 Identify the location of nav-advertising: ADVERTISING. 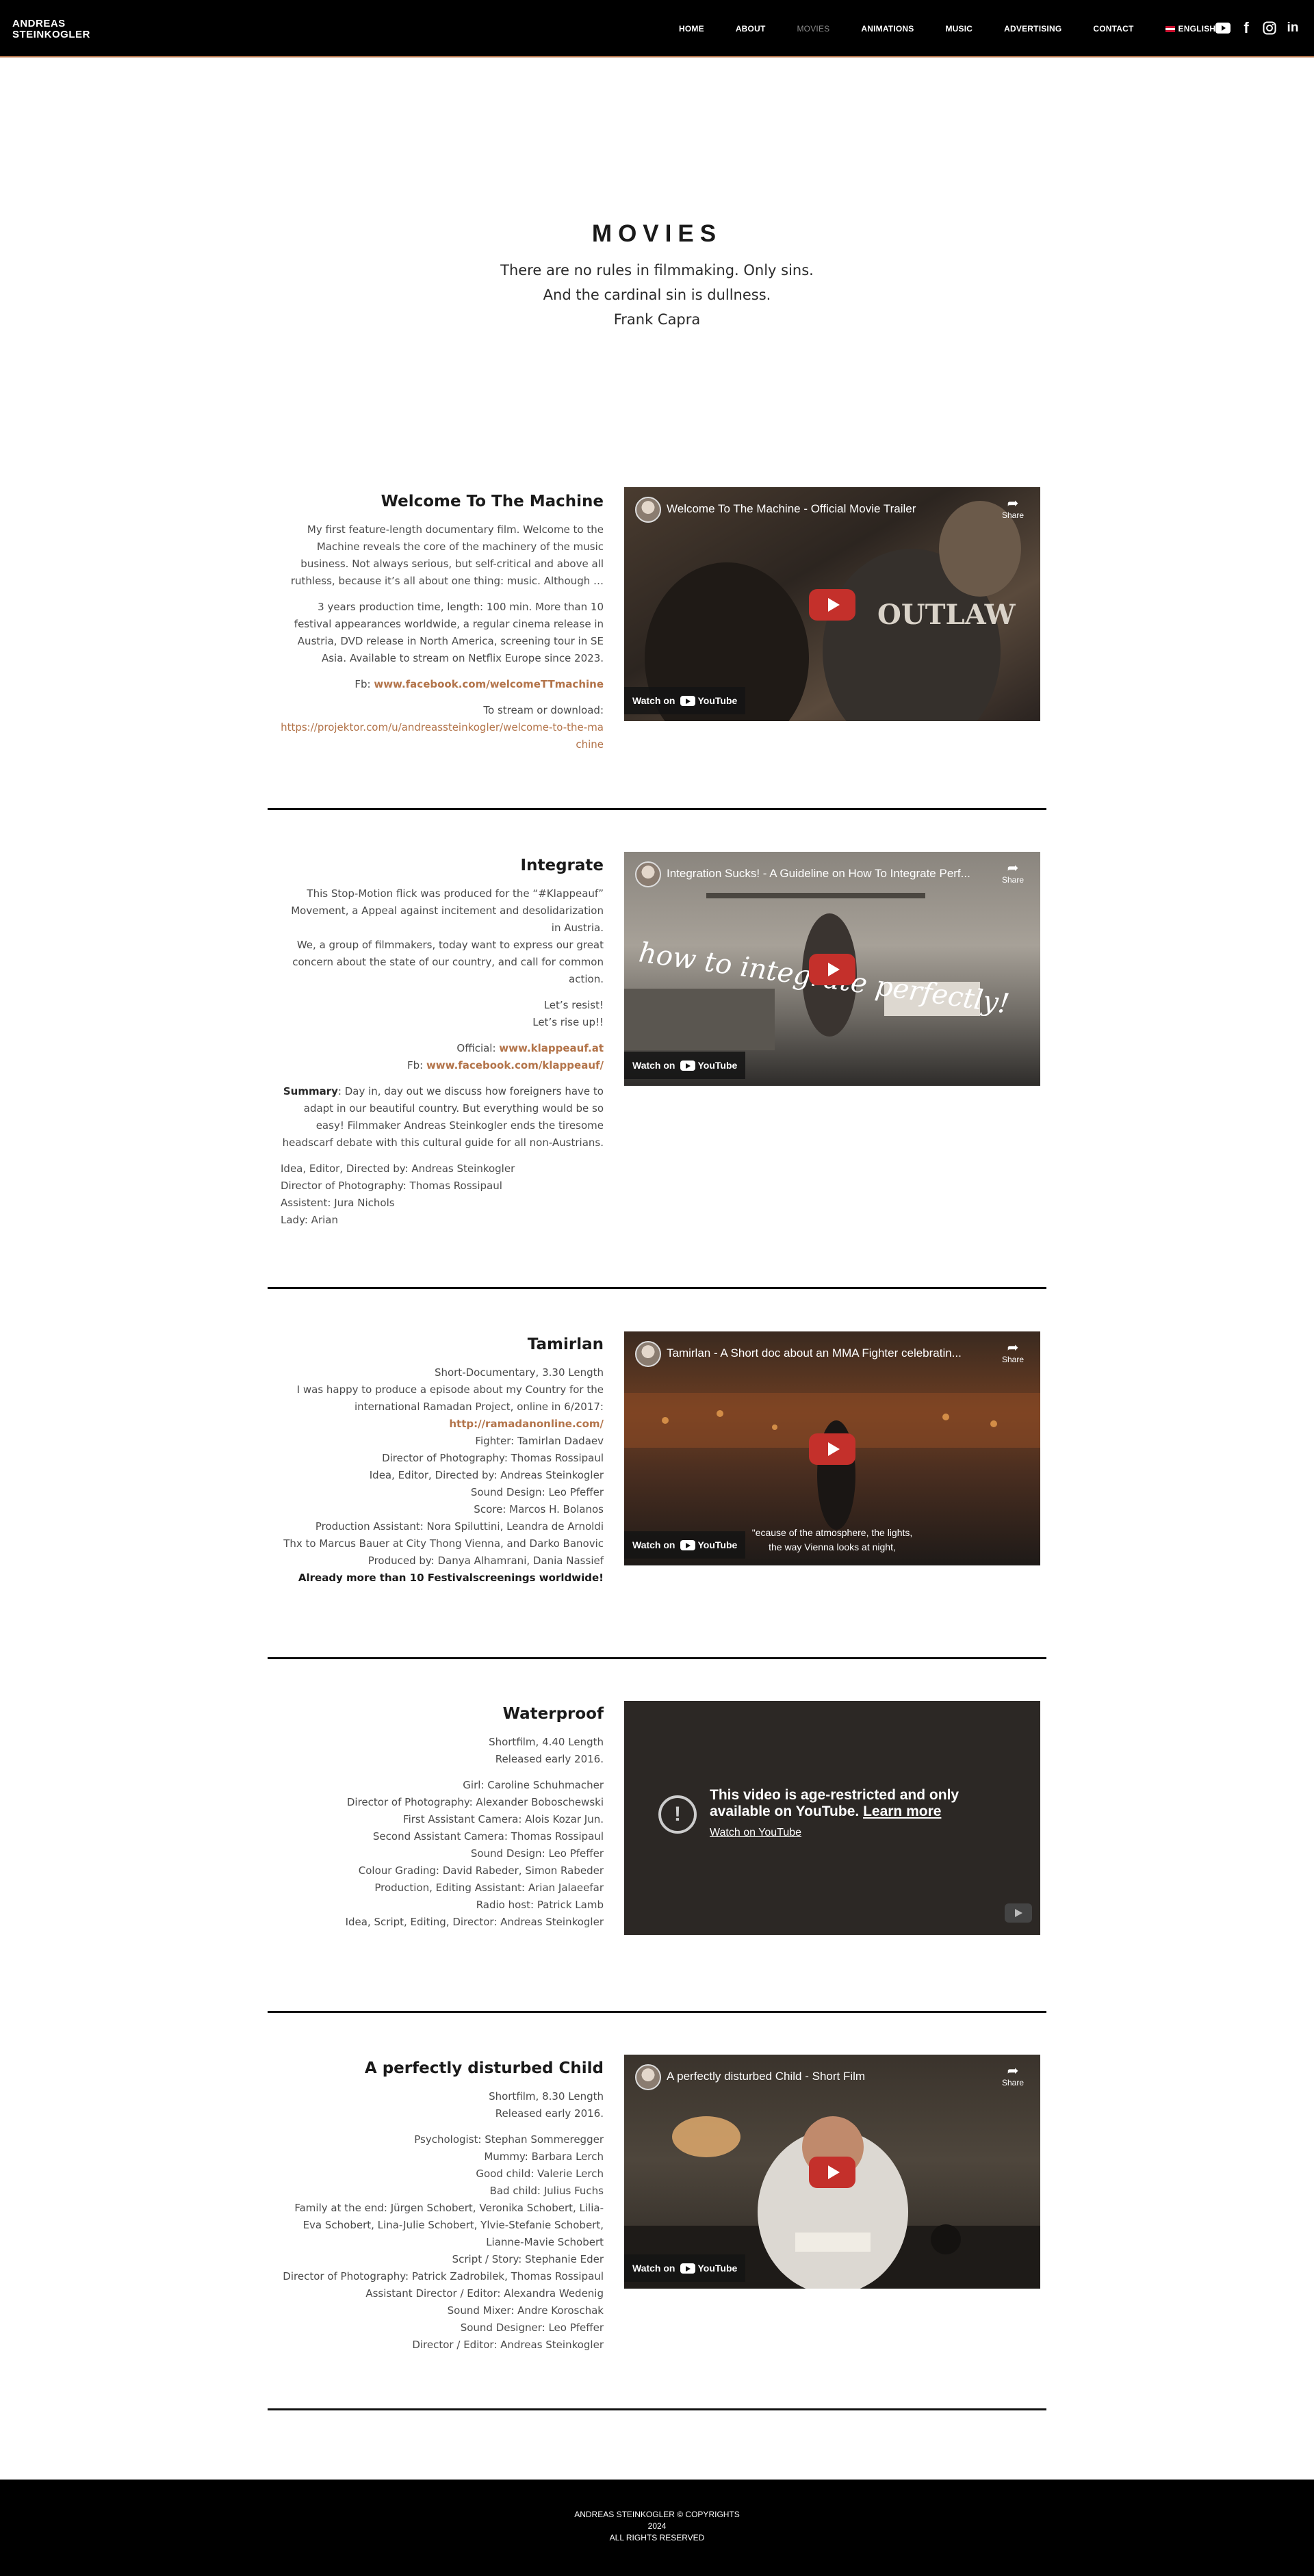
(1032, 29).